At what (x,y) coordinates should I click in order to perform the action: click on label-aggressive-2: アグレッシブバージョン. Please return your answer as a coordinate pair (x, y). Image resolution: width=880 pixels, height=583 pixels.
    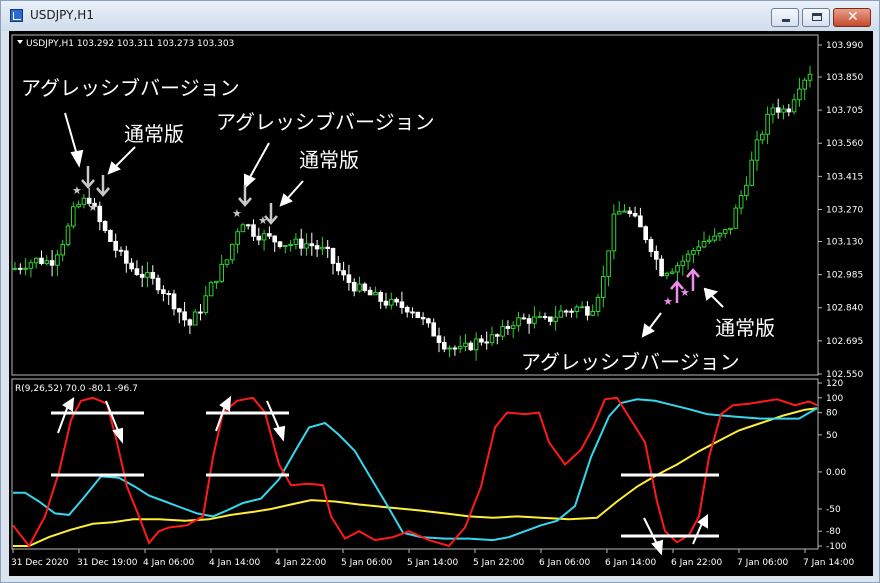
    Looking at the image, I should click on (325, 122).